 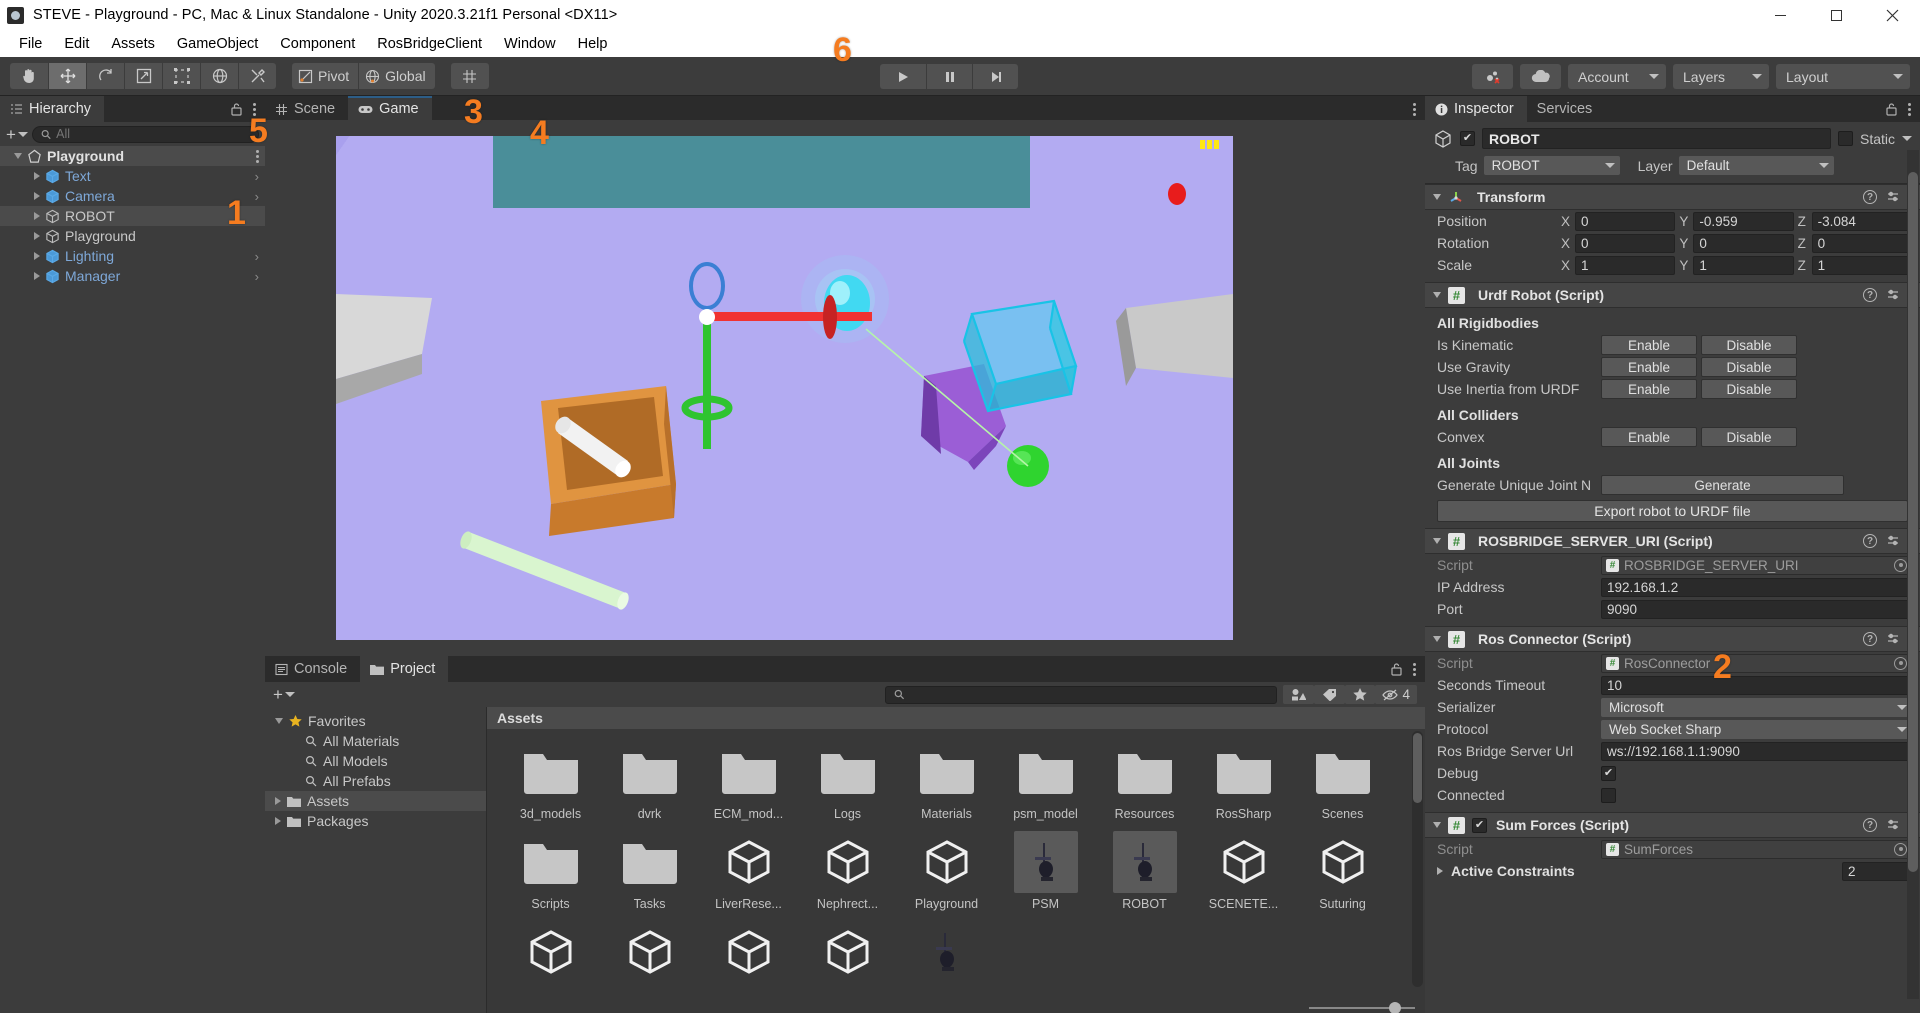 I want to click on asset-item: Tasks, so click(x=649, y=871).